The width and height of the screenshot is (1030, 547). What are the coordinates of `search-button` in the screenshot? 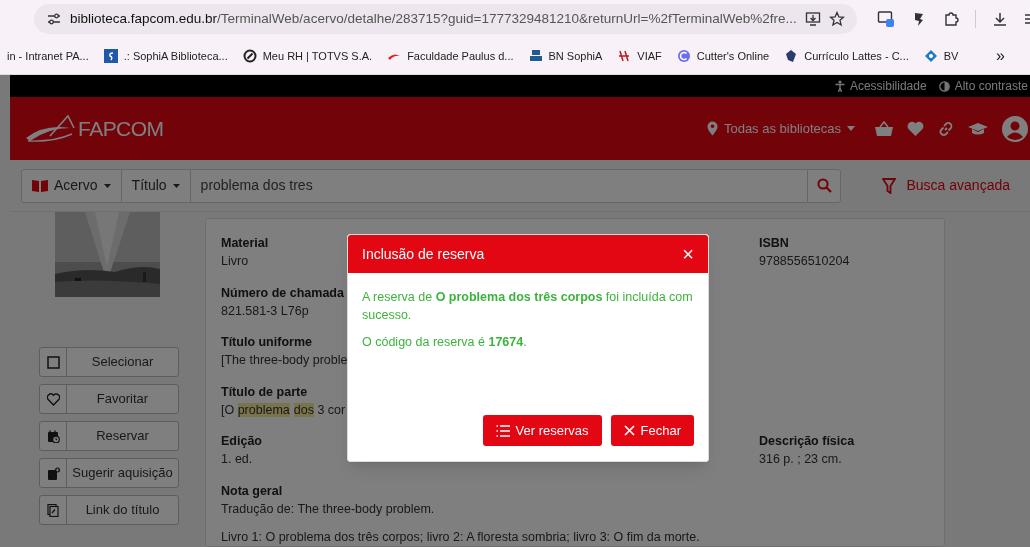 It's located at (824, 185).